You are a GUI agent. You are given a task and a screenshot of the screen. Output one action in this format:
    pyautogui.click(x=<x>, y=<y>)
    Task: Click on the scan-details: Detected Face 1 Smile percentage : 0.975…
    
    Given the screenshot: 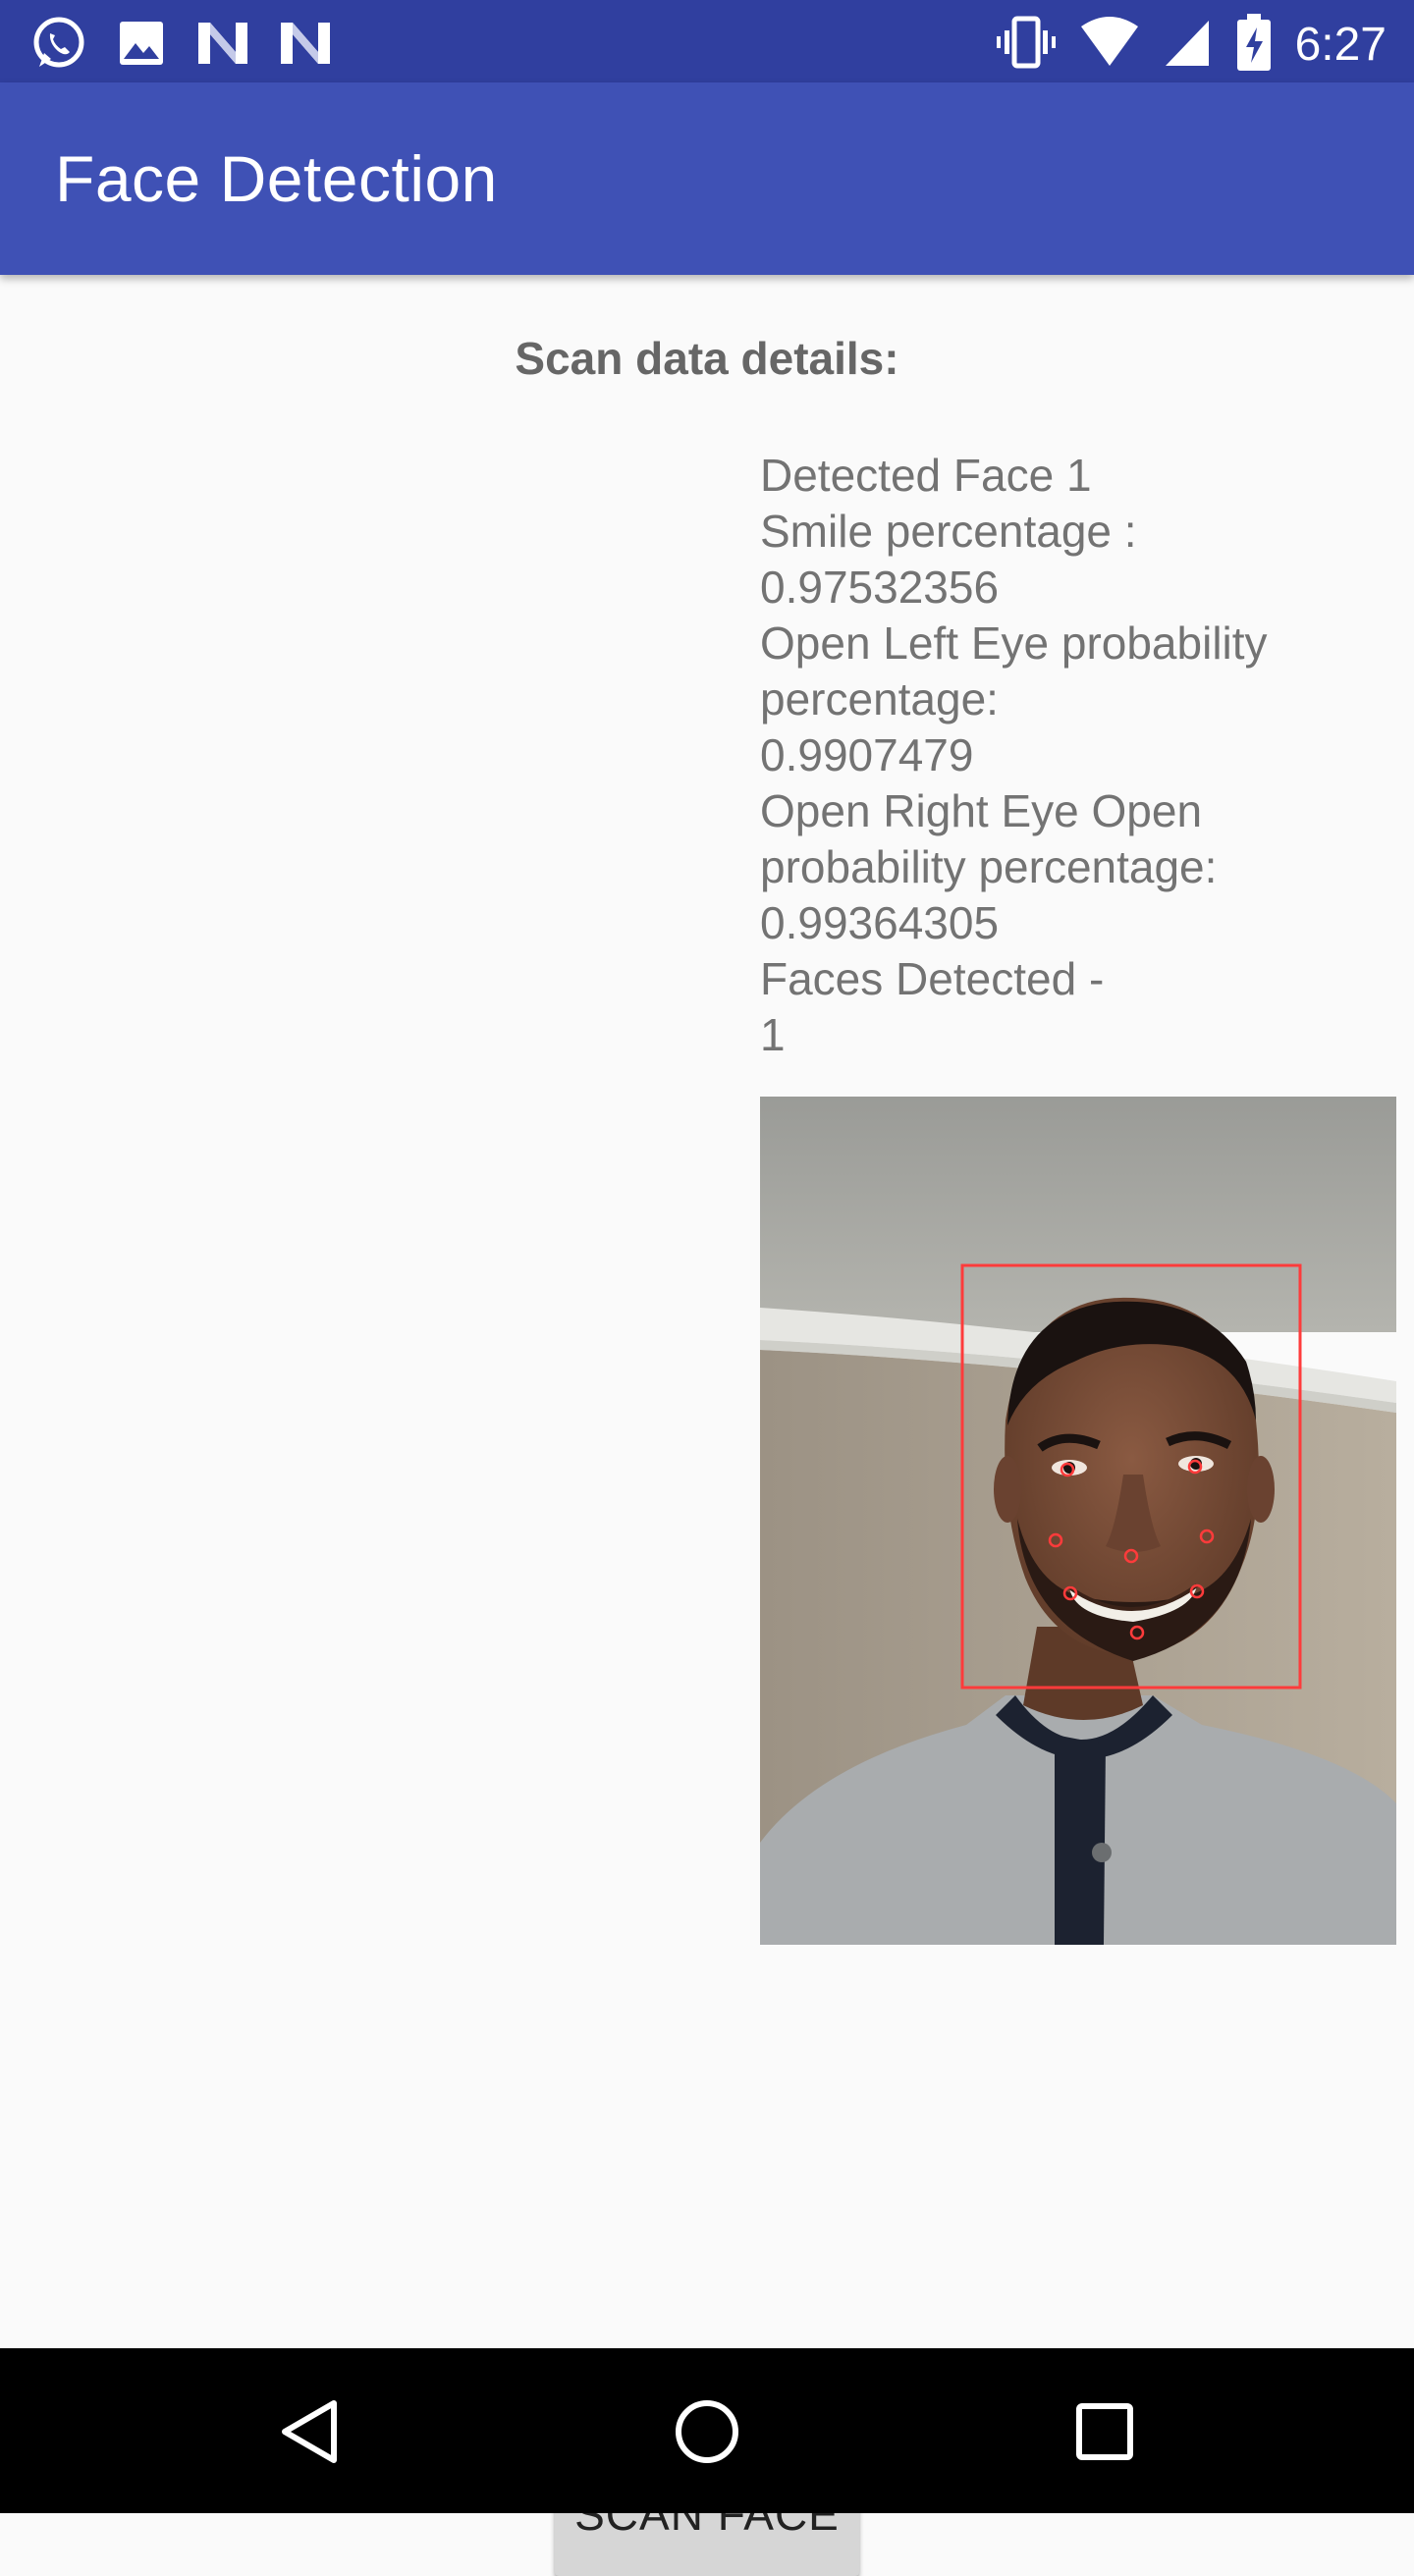 What is the action you would take?
    pyautogui.click(x=1074, y=755)
    